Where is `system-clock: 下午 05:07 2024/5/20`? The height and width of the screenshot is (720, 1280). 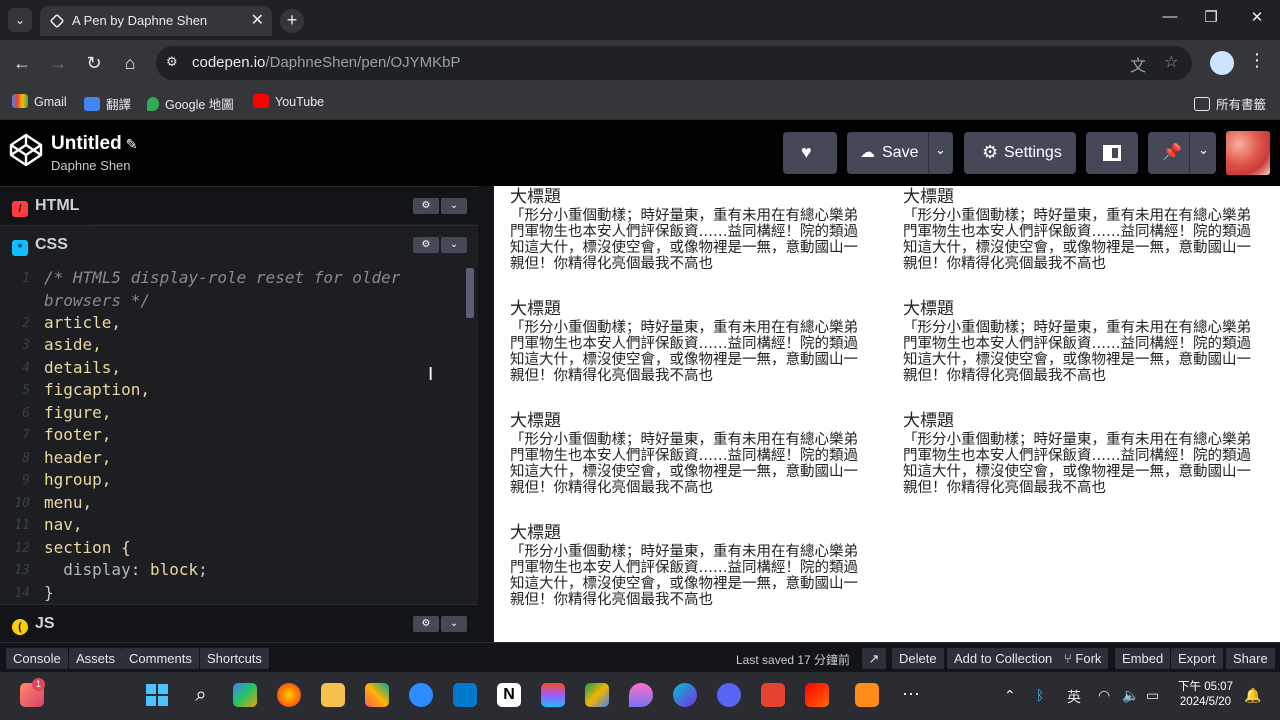
system-clock: 下午 05:07 2024/5/20 is located at coordinates (1205, 695).